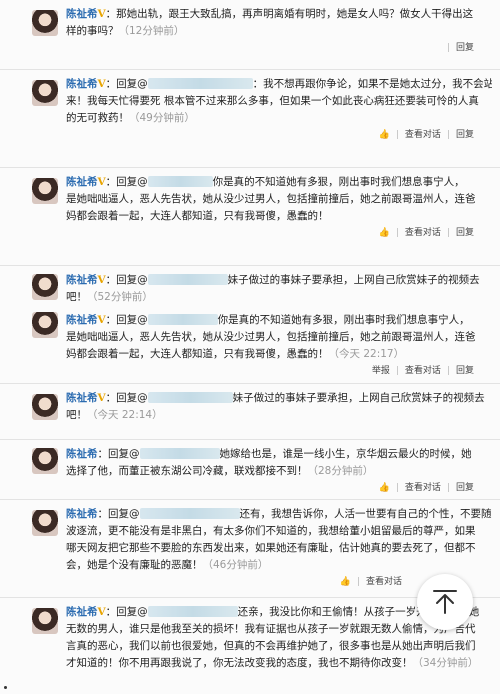  What do you see at coordinates (162, 118) in the screenshot?
I see `timestamp: （49分钟前）` at bounding box center [162, 118].